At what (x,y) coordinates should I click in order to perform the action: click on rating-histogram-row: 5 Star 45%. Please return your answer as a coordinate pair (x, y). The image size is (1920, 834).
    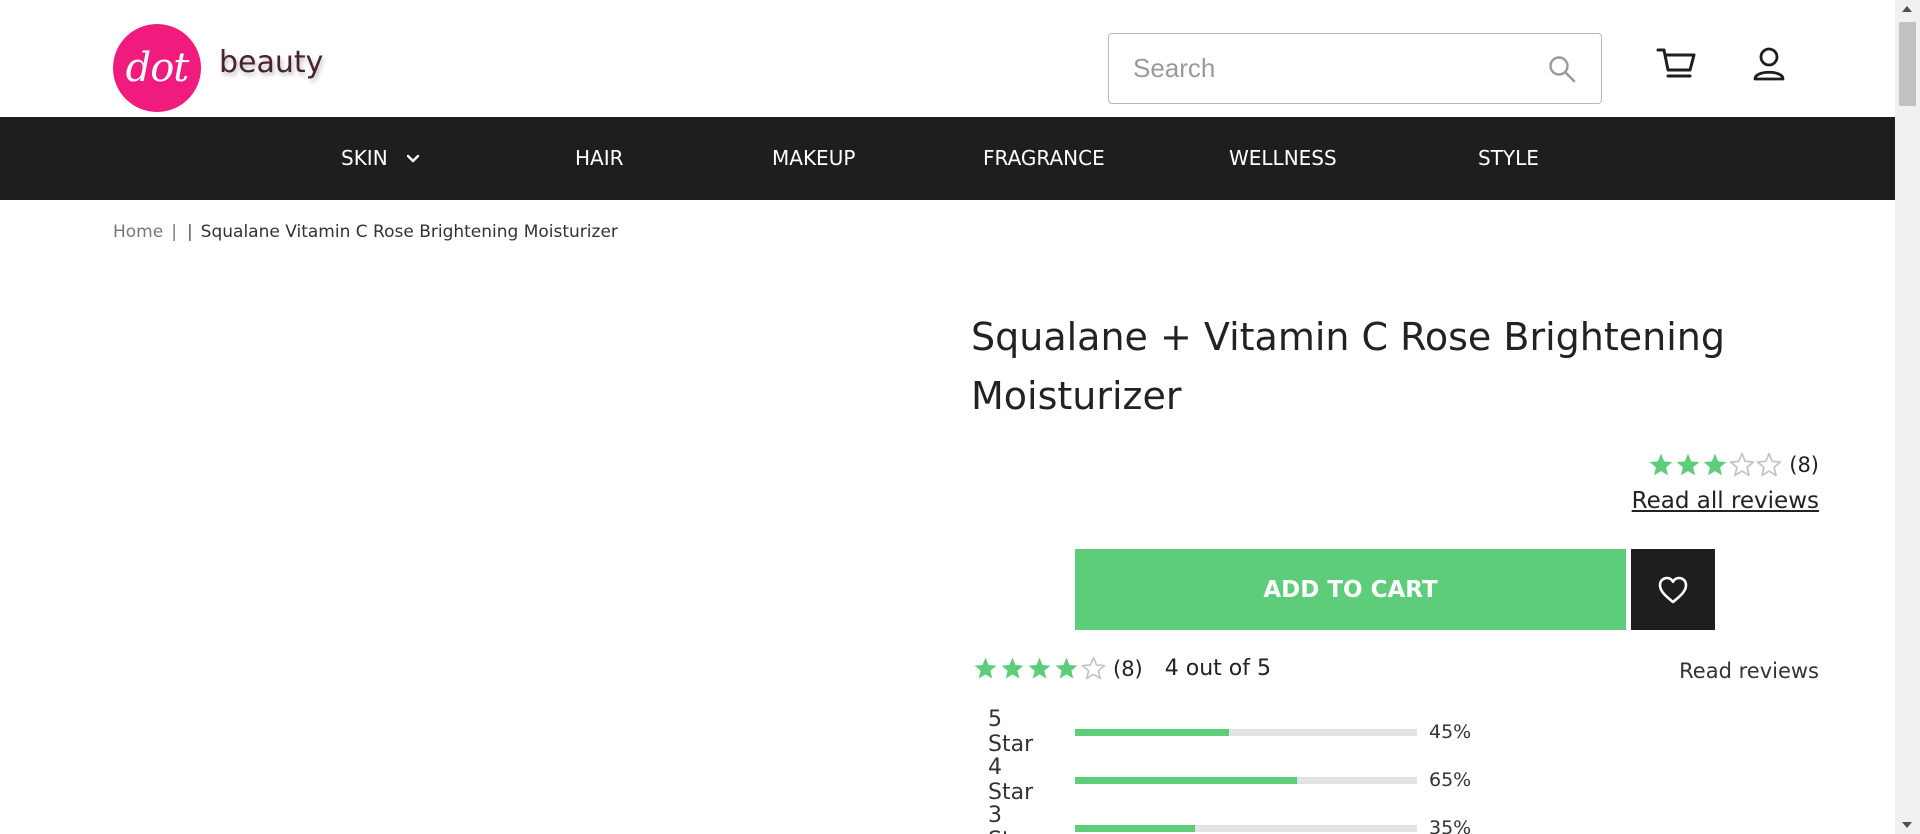
    Looking at the image, I should click on (1230, 732).